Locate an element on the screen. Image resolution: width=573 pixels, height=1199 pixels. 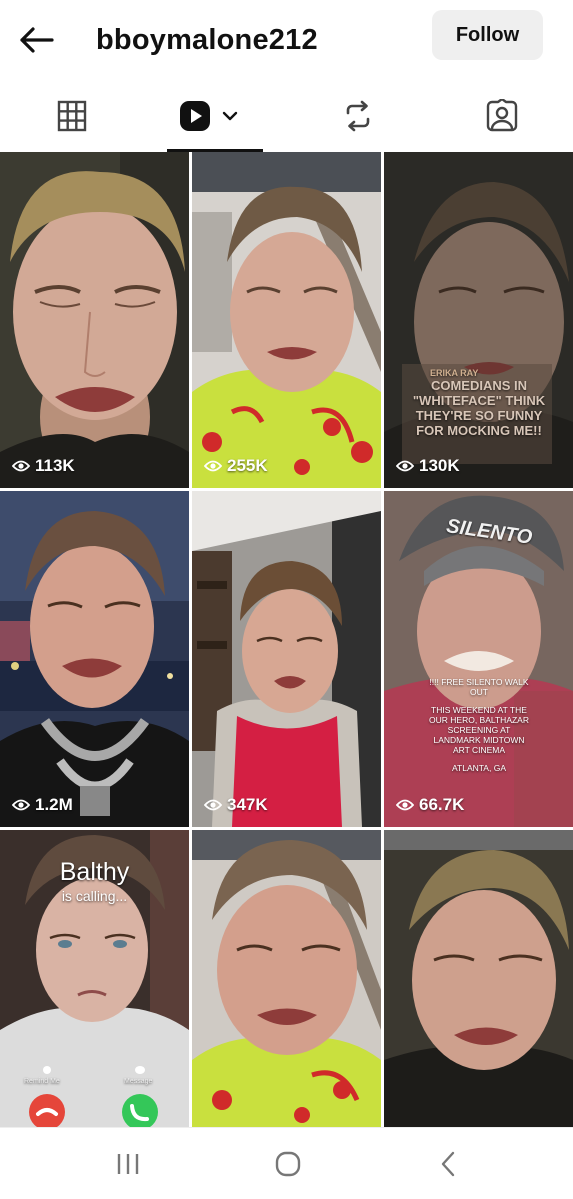
view-count: 130K is located at coordinates (428, 466).